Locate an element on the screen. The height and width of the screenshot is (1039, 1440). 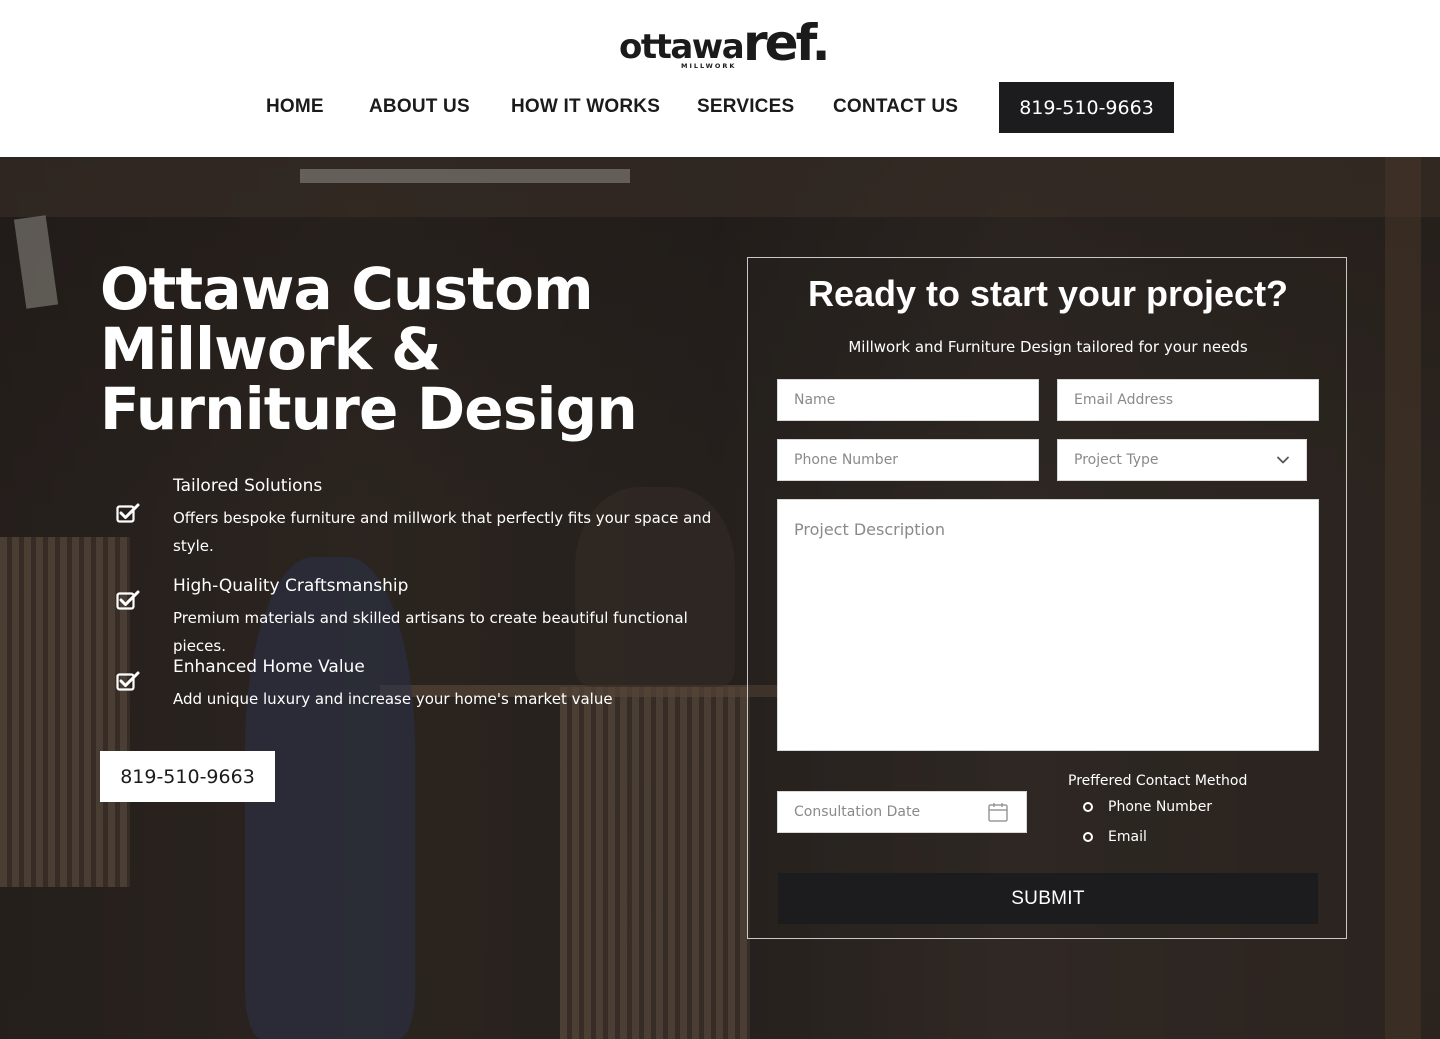
contact-method-label: Preffered Contact Method is located at coordinates (1158, 781).